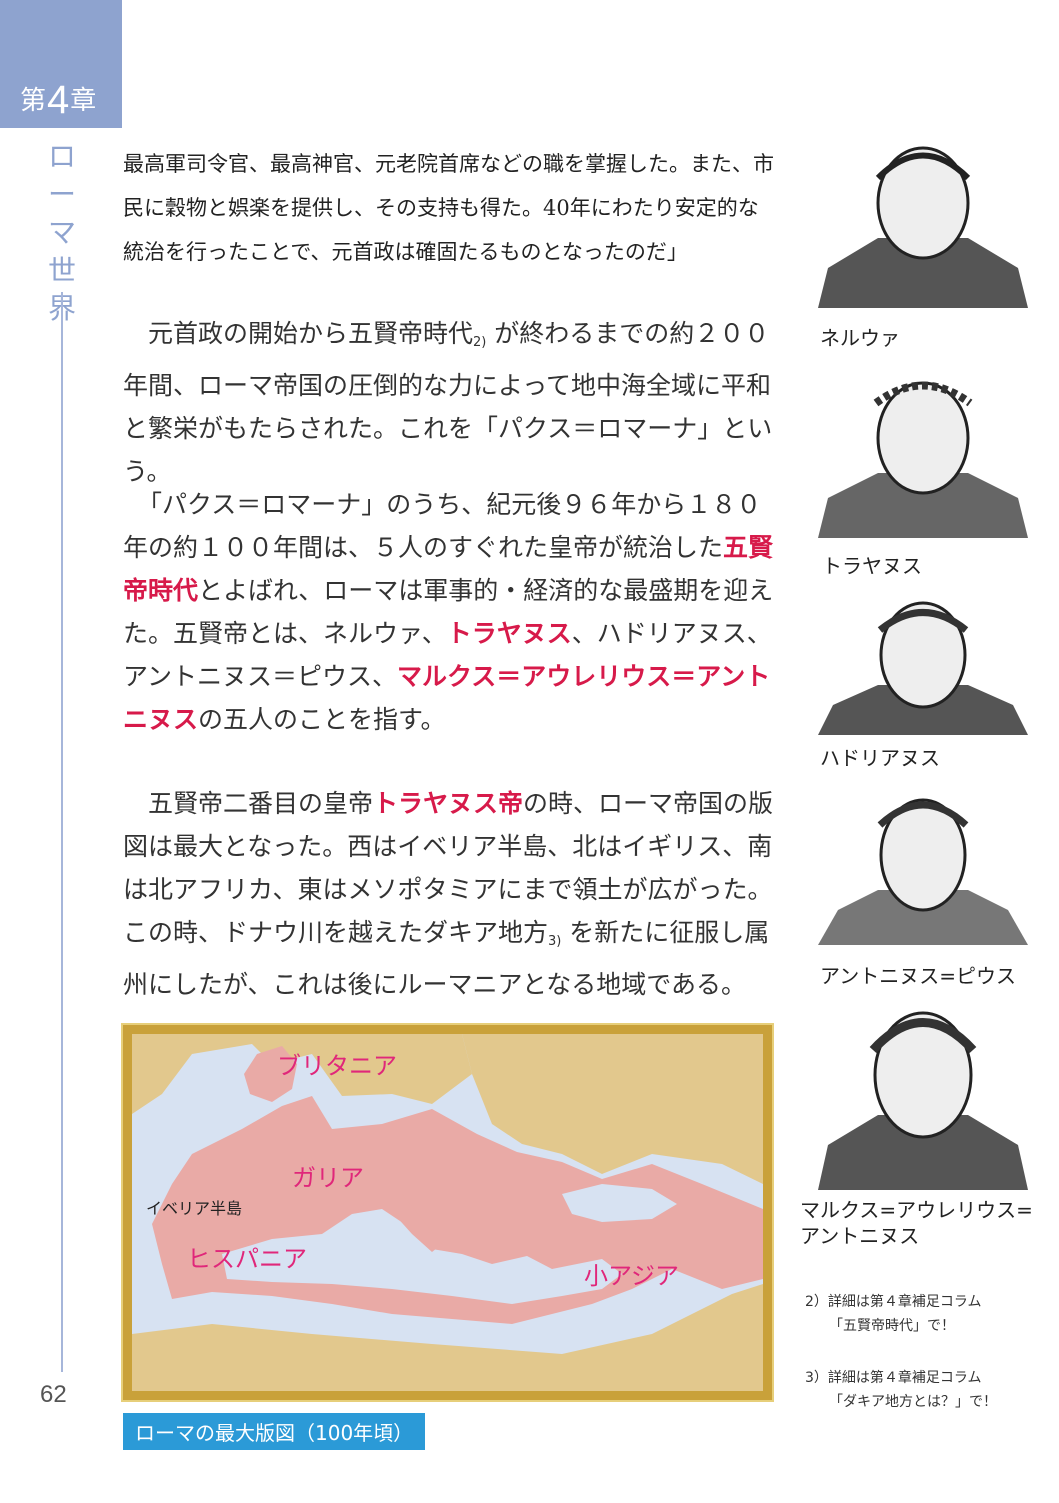 This screenshot has height=1503, width=1059. I want to click on footnote-2: 2）詳細は第４章補足コラム 「五賢帝時代」で！, so click(893, 1314).